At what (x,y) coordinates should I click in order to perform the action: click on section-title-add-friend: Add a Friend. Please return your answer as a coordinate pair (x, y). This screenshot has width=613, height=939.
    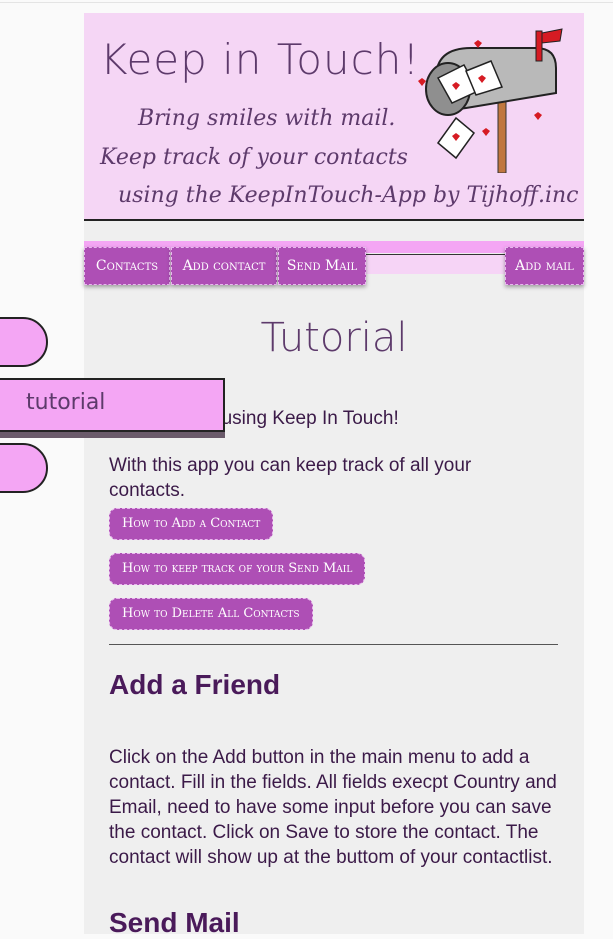
    Looking at the image, I should click on (195, 684).